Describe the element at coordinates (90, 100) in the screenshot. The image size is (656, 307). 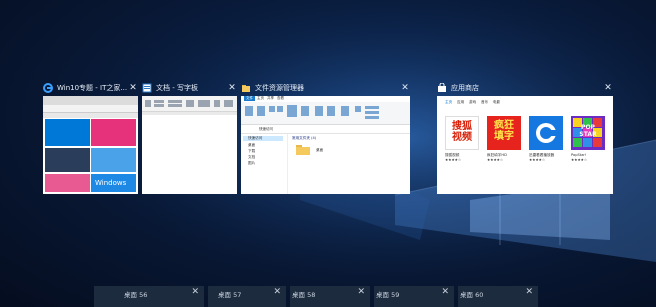
I see `browser-tab-strip` at that location.